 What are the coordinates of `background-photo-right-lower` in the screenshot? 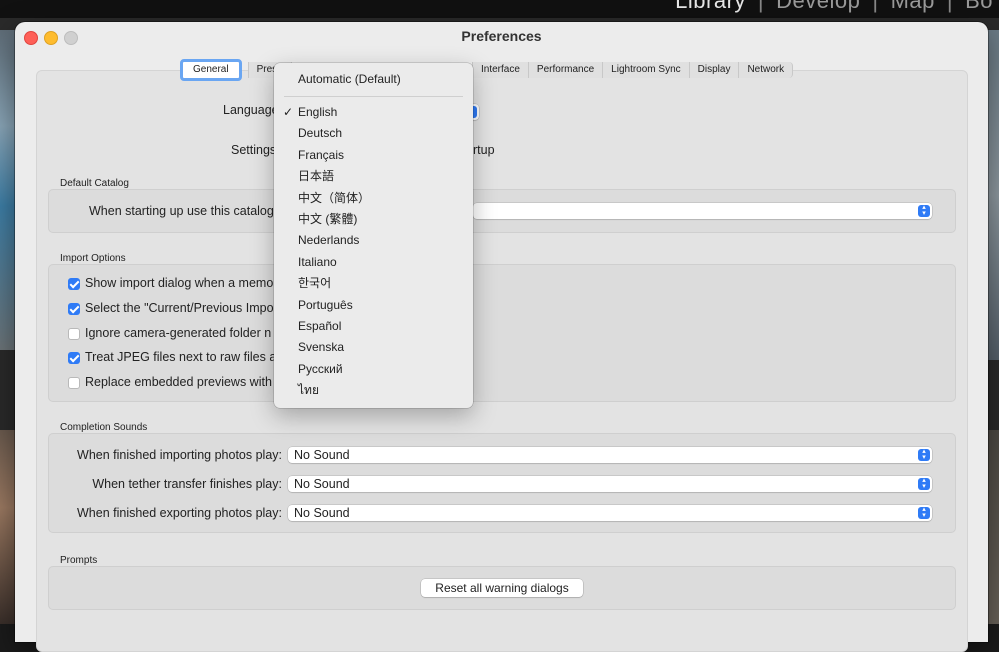 It's located at (993, 527).